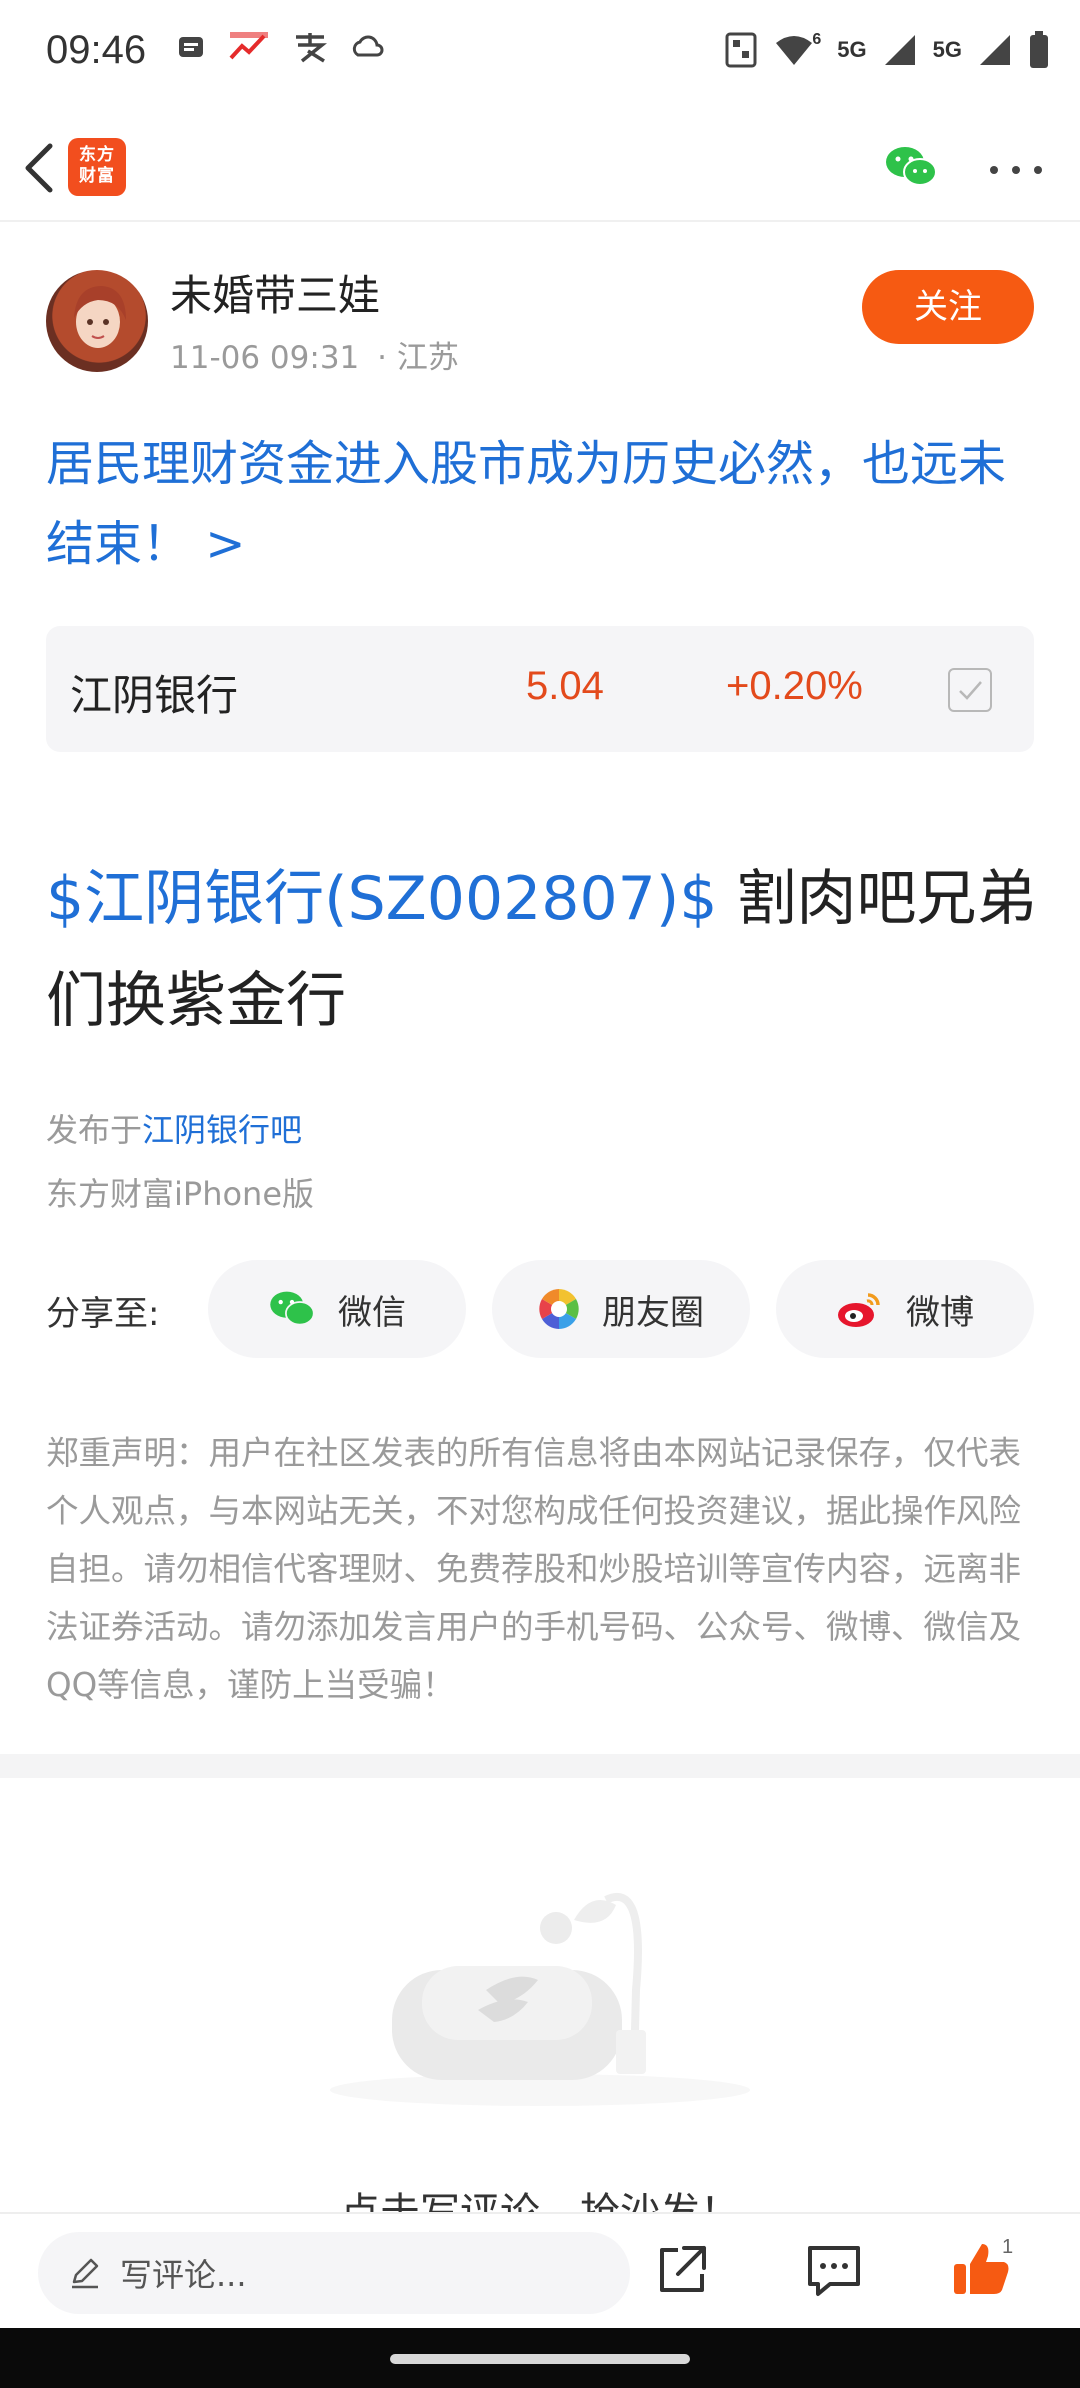  I want to click on system-gesture-bar, so click(540, 2358).